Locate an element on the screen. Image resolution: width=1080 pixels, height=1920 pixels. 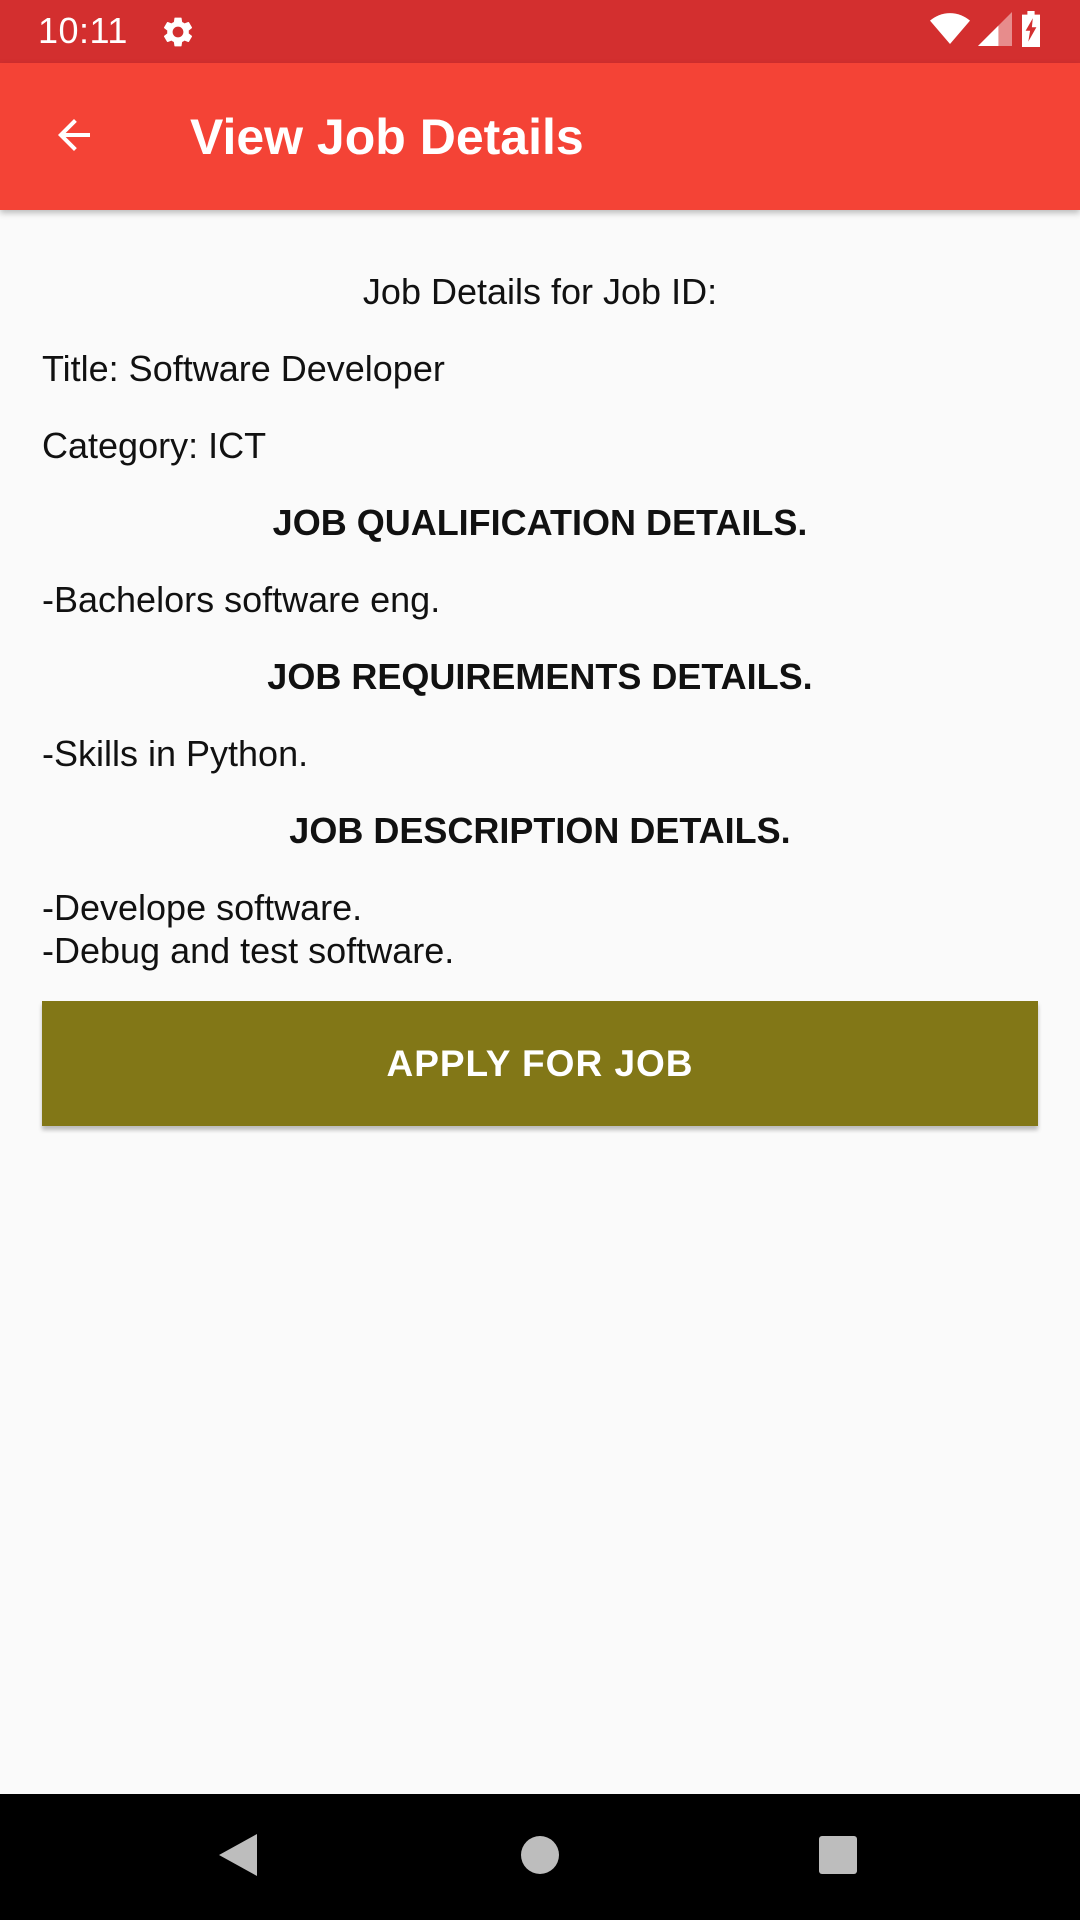
job-title: Title: Software Developer is located at coordinates (243, 368).